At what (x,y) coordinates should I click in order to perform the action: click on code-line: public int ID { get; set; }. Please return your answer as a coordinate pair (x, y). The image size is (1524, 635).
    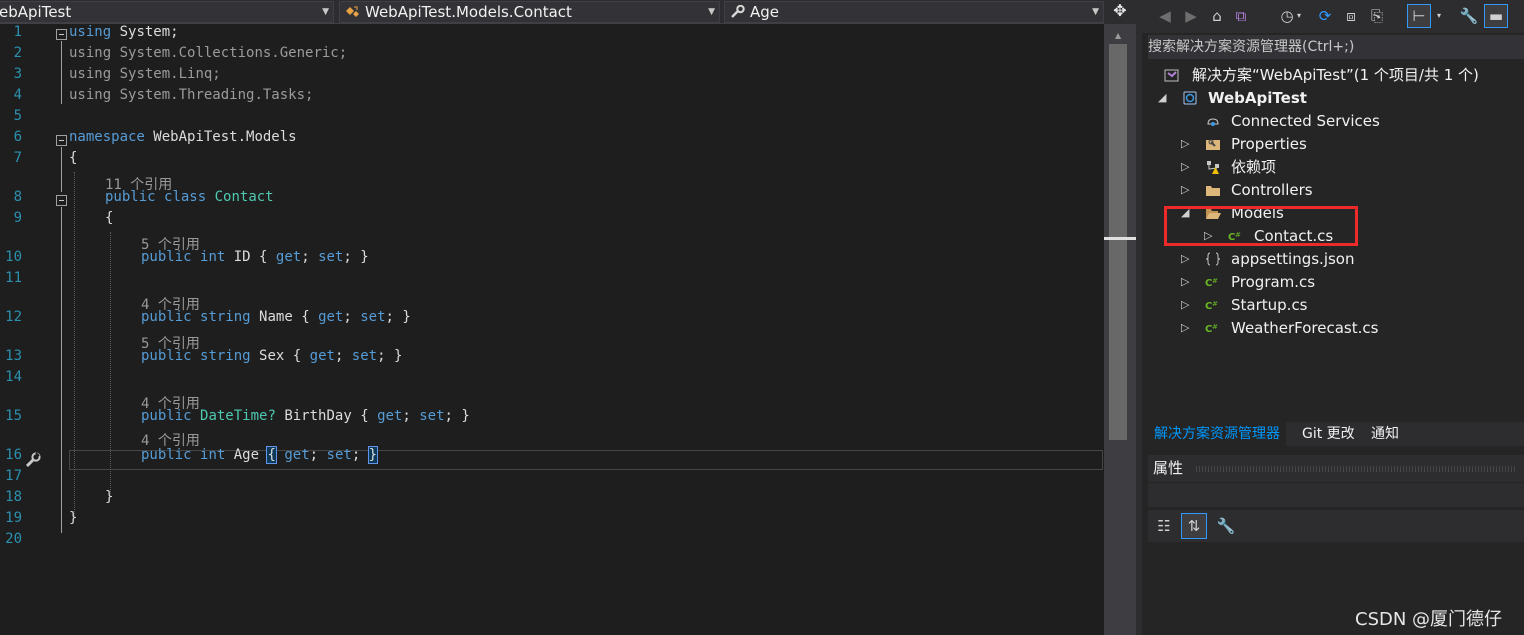
    Looking at the image, I should click on (255, 257).